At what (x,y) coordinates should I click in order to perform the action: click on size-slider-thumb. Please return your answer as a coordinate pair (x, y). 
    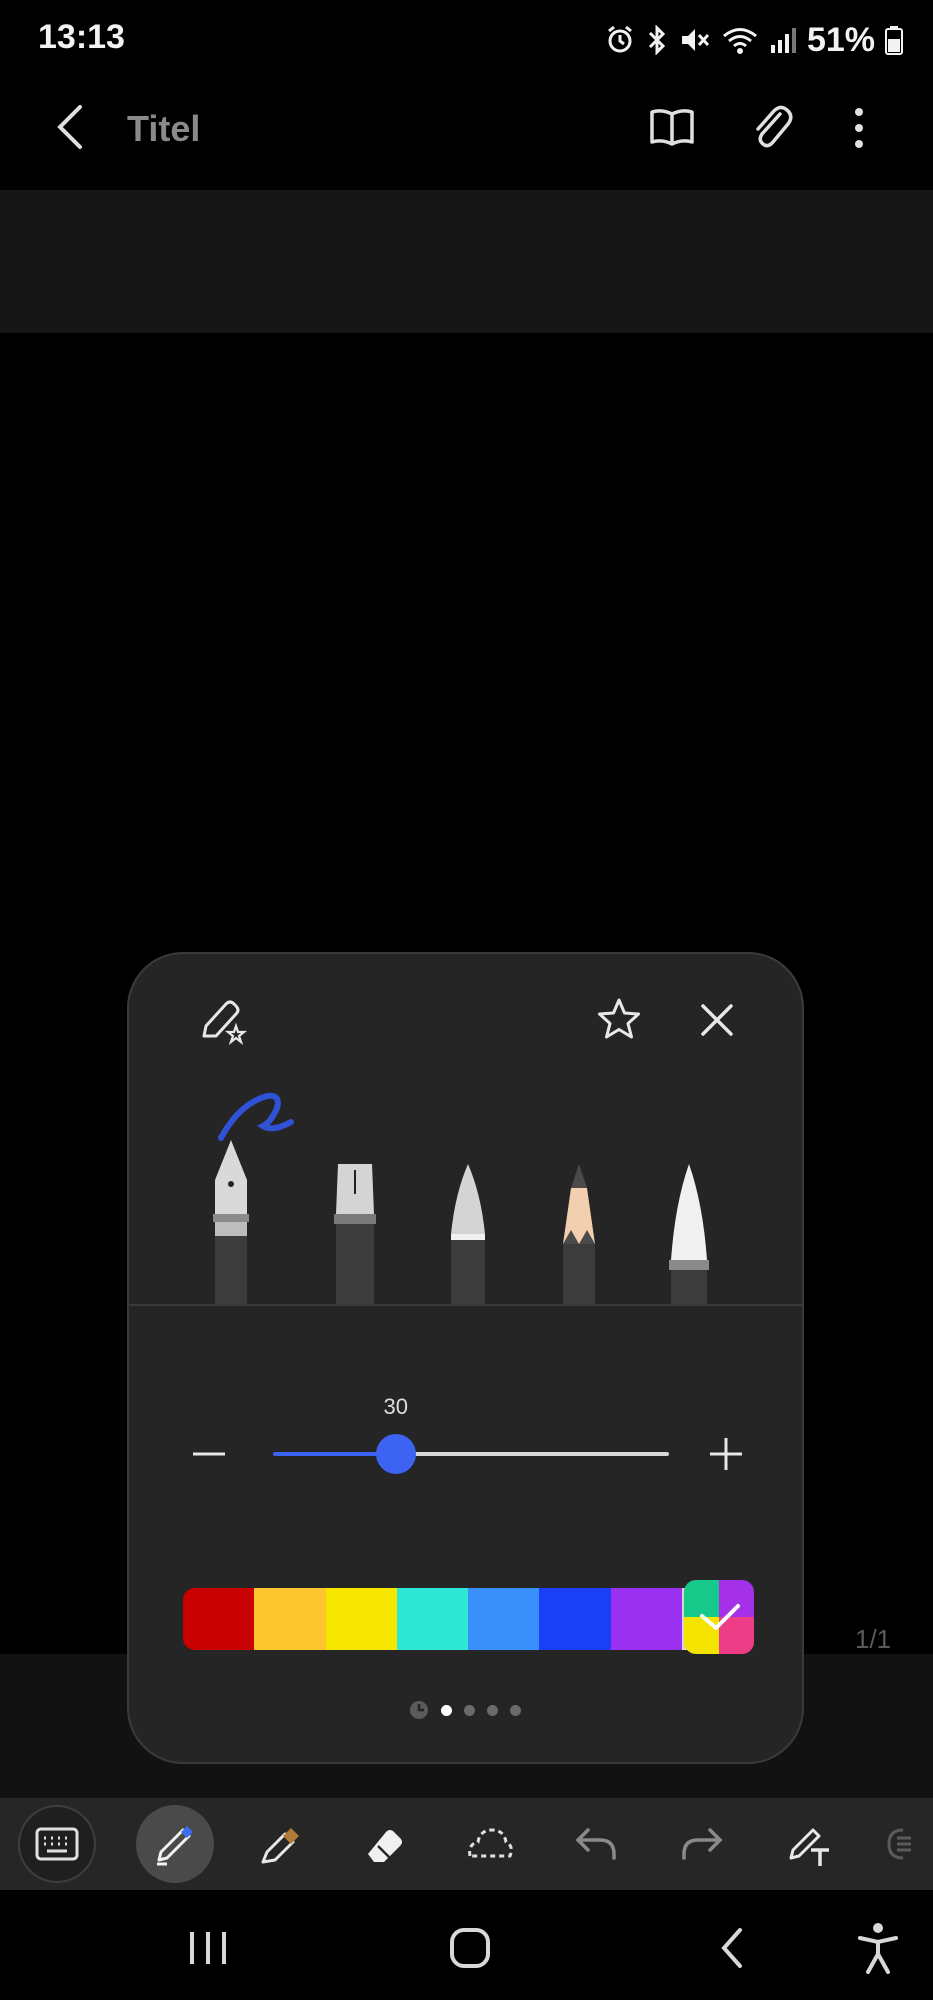
    Looking at the image, I should click on (395, 1454).